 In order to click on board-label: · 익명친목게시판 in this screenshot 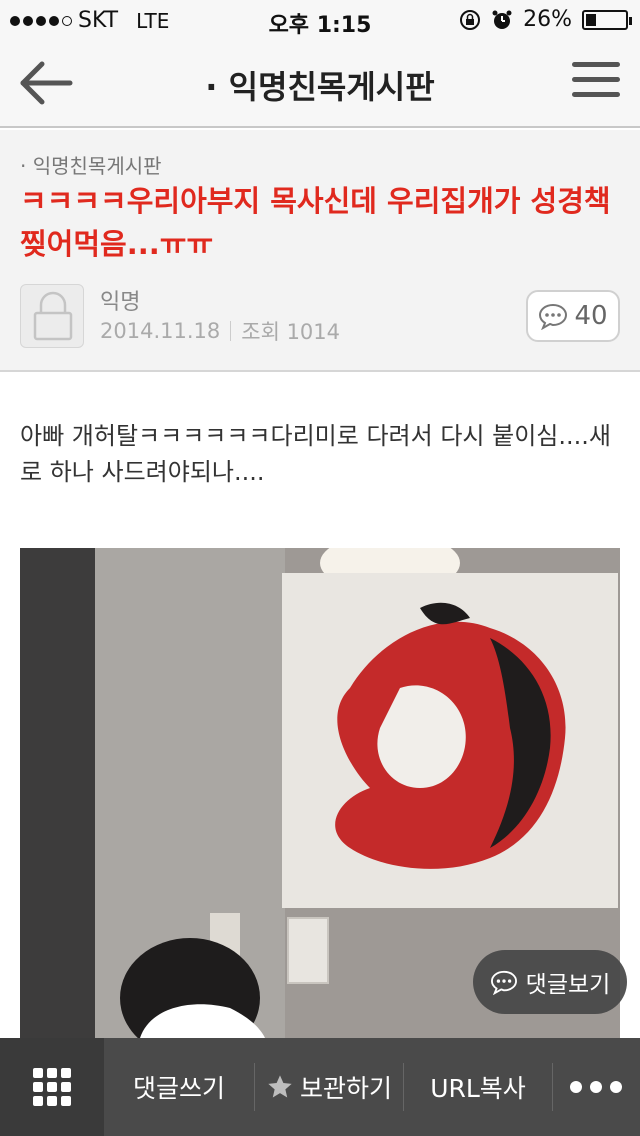, I will do `click(91, 164)`.